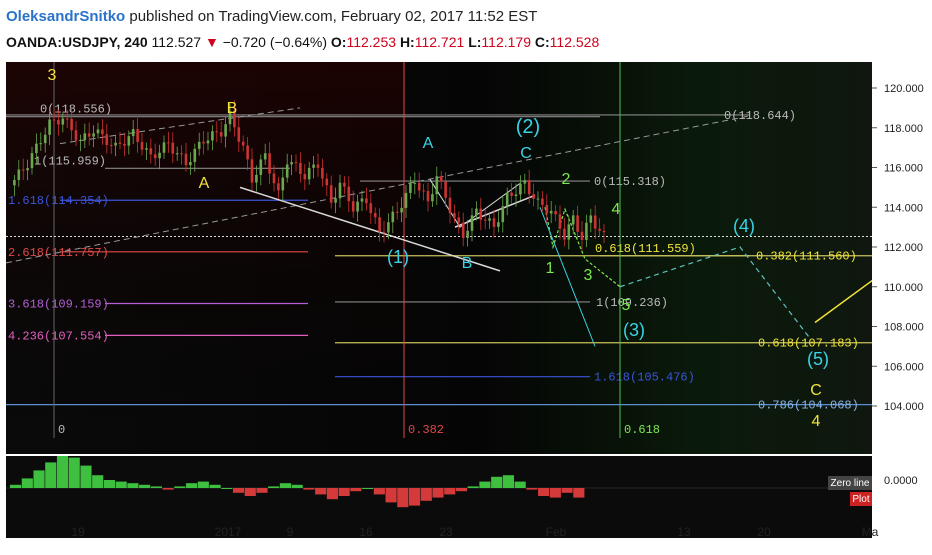 This screenshot has width=932, height=555. I want to click on time-axis-label: 20, so click(764, 532).